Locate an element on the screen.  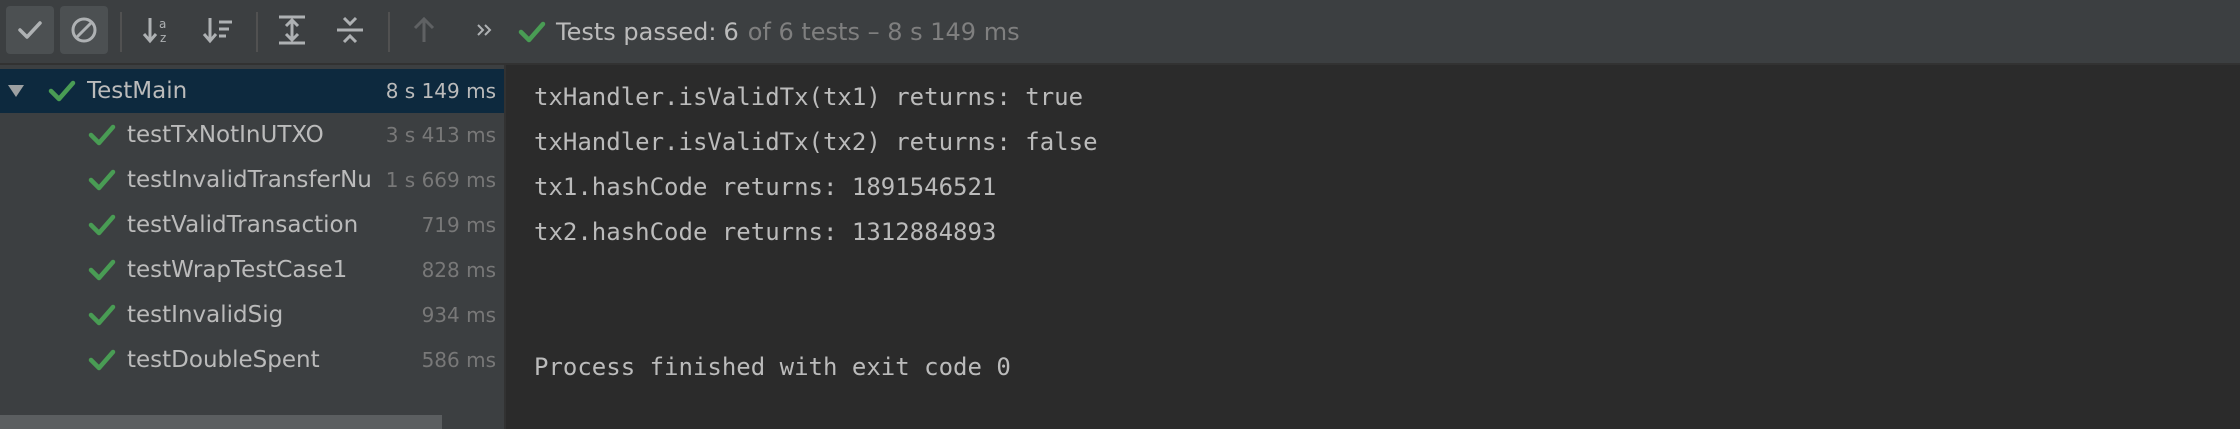
console-line: txHandler.isValidTx(tx1) returns: true is located at coordinates (809, 97).